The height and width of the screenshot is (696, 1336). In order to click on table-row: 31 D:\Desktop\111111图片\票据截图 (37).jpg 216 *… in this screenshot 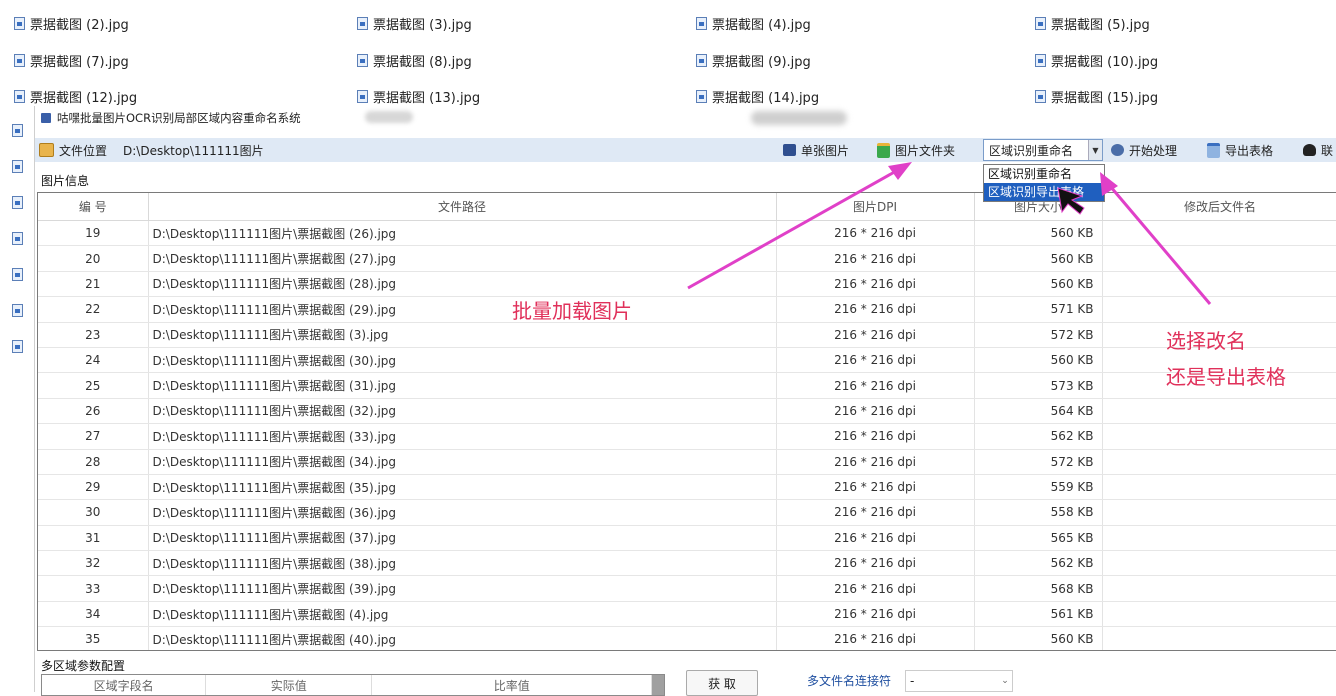, I will do `click(687, 538)`.